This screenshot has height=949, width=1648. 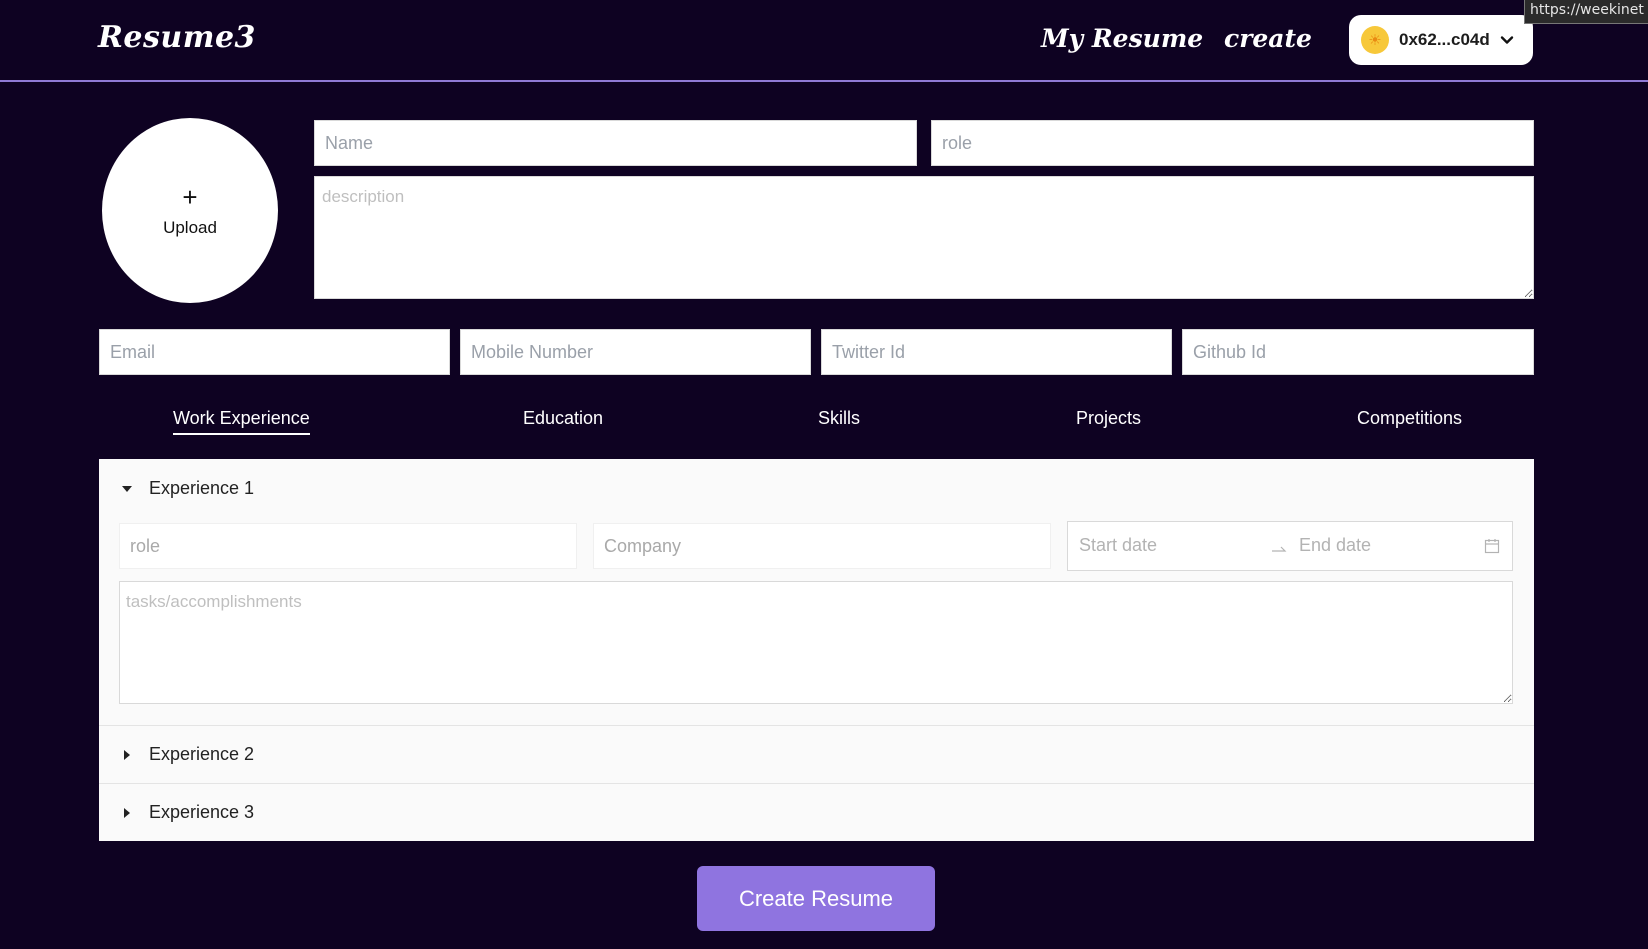 I want to click on plus-icon: +, so click(x=190, y=196).